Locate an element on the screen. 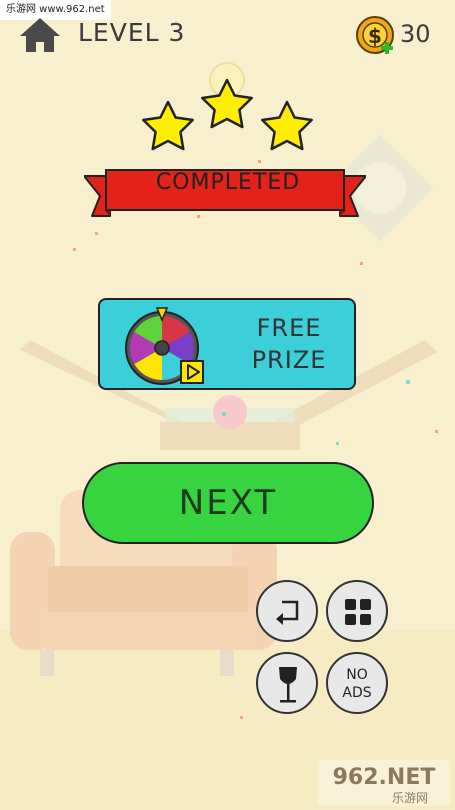 This screenshot has height=810, width=455. wine-glass-icon is located at coordinates (288, 685).